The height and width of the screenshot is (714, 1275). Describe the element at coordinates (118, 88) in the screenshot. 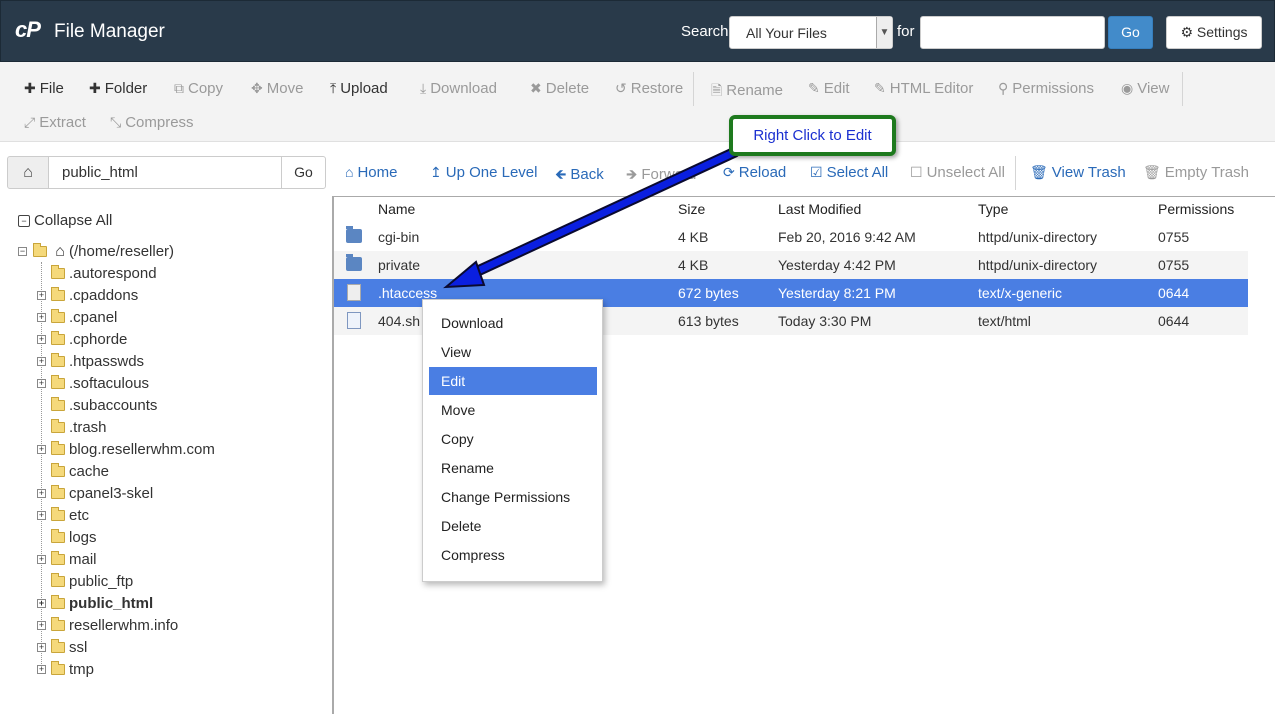

I see `new-folder-button: ✚ Folder` at that location.